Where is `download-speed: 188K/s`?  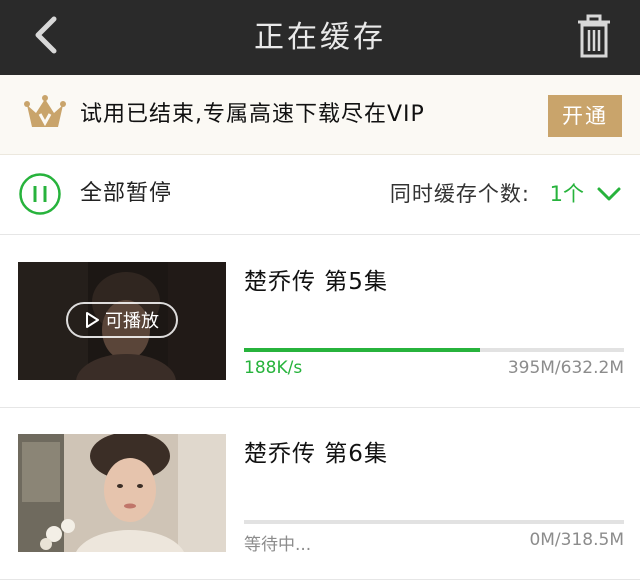
download-speed: 188K/s is located at coordinates (273, 368).